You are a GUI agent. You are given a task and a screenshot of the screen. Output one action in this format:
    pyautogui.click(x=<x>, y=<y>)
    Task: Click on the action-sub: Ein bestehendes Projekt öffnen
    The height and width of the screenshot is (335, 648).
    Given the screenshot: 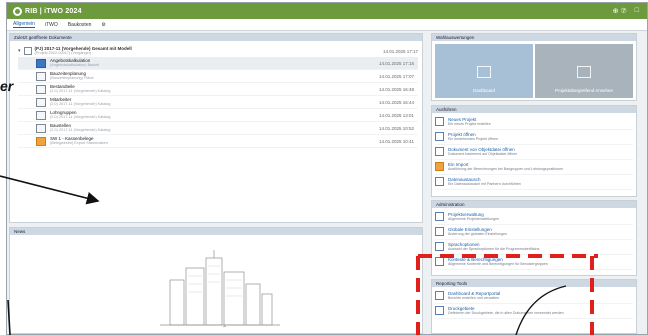 What is the action you would take?
    pyautogui.click(x=473, y=139)
    